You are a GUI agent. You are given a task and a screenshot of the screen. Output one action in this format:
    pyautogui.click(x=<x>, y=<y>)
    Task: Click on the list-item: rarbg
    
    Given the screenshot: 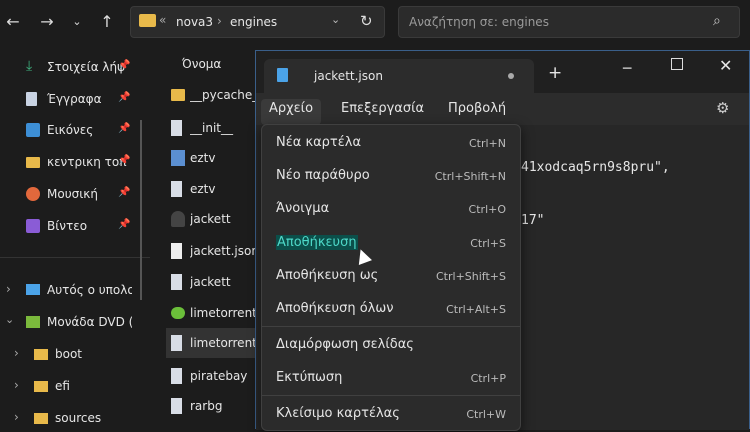 What is the action you would take?
    pyautogui.click(x=211, y=406)
    